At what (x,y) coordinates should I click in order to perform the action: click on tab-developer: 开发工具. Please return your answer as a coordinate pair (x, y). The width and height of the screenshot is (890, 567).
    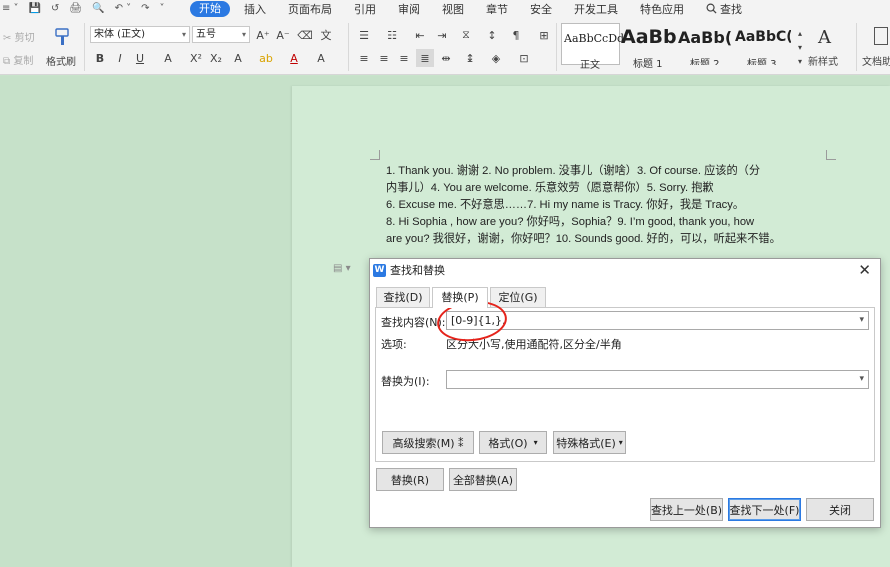
    Looking at the image, I should click on (596, 9).